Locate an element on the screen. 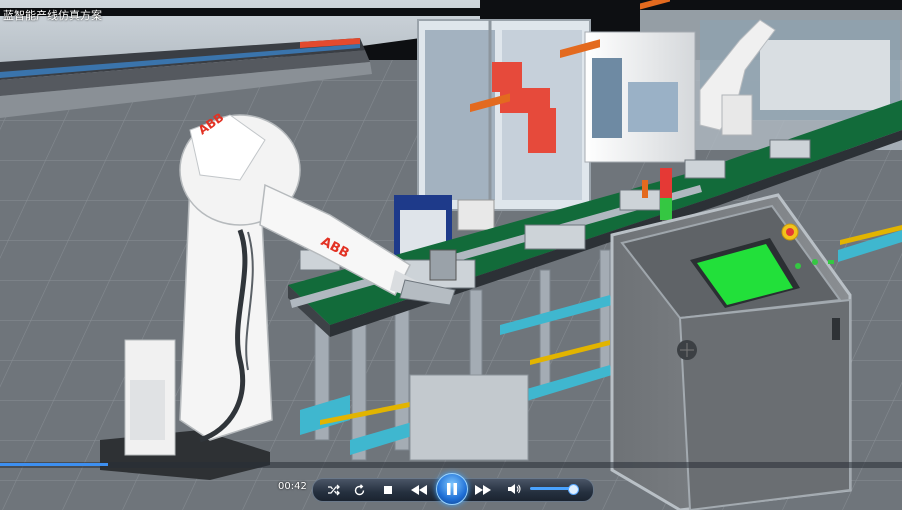  repeat-icon is located at coordinates (359, 489).